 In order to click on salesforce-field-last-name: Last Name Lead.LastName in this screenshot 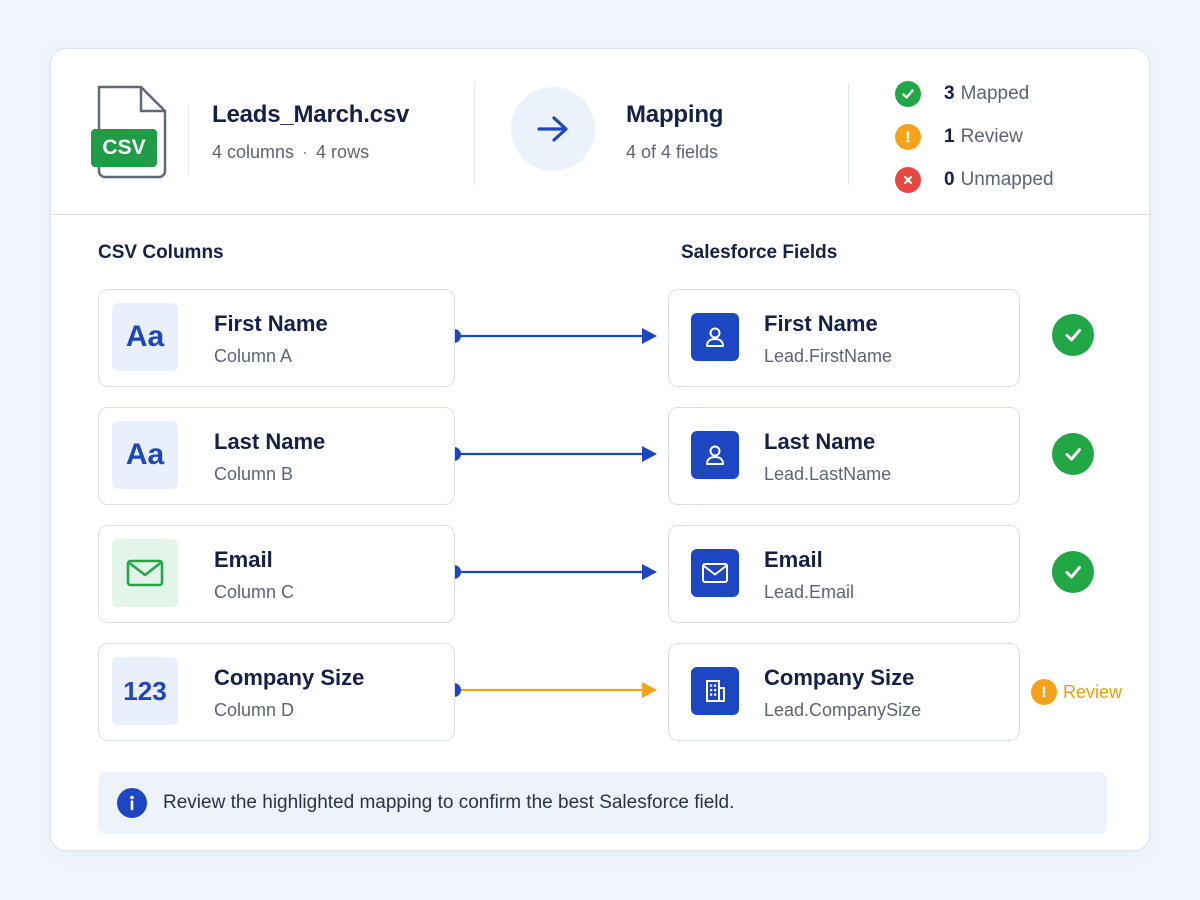, I will do `click(844, 456)`.